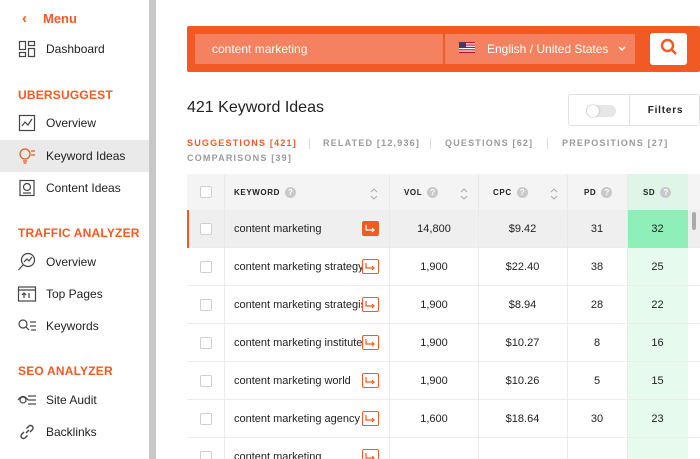 The width and height of the screenshot is (700, 459). What do you see at coordinates (83, 188) in the screenshot?
I see `sidebar-item-label: Content Ideas` at bounding box center [83, 188].